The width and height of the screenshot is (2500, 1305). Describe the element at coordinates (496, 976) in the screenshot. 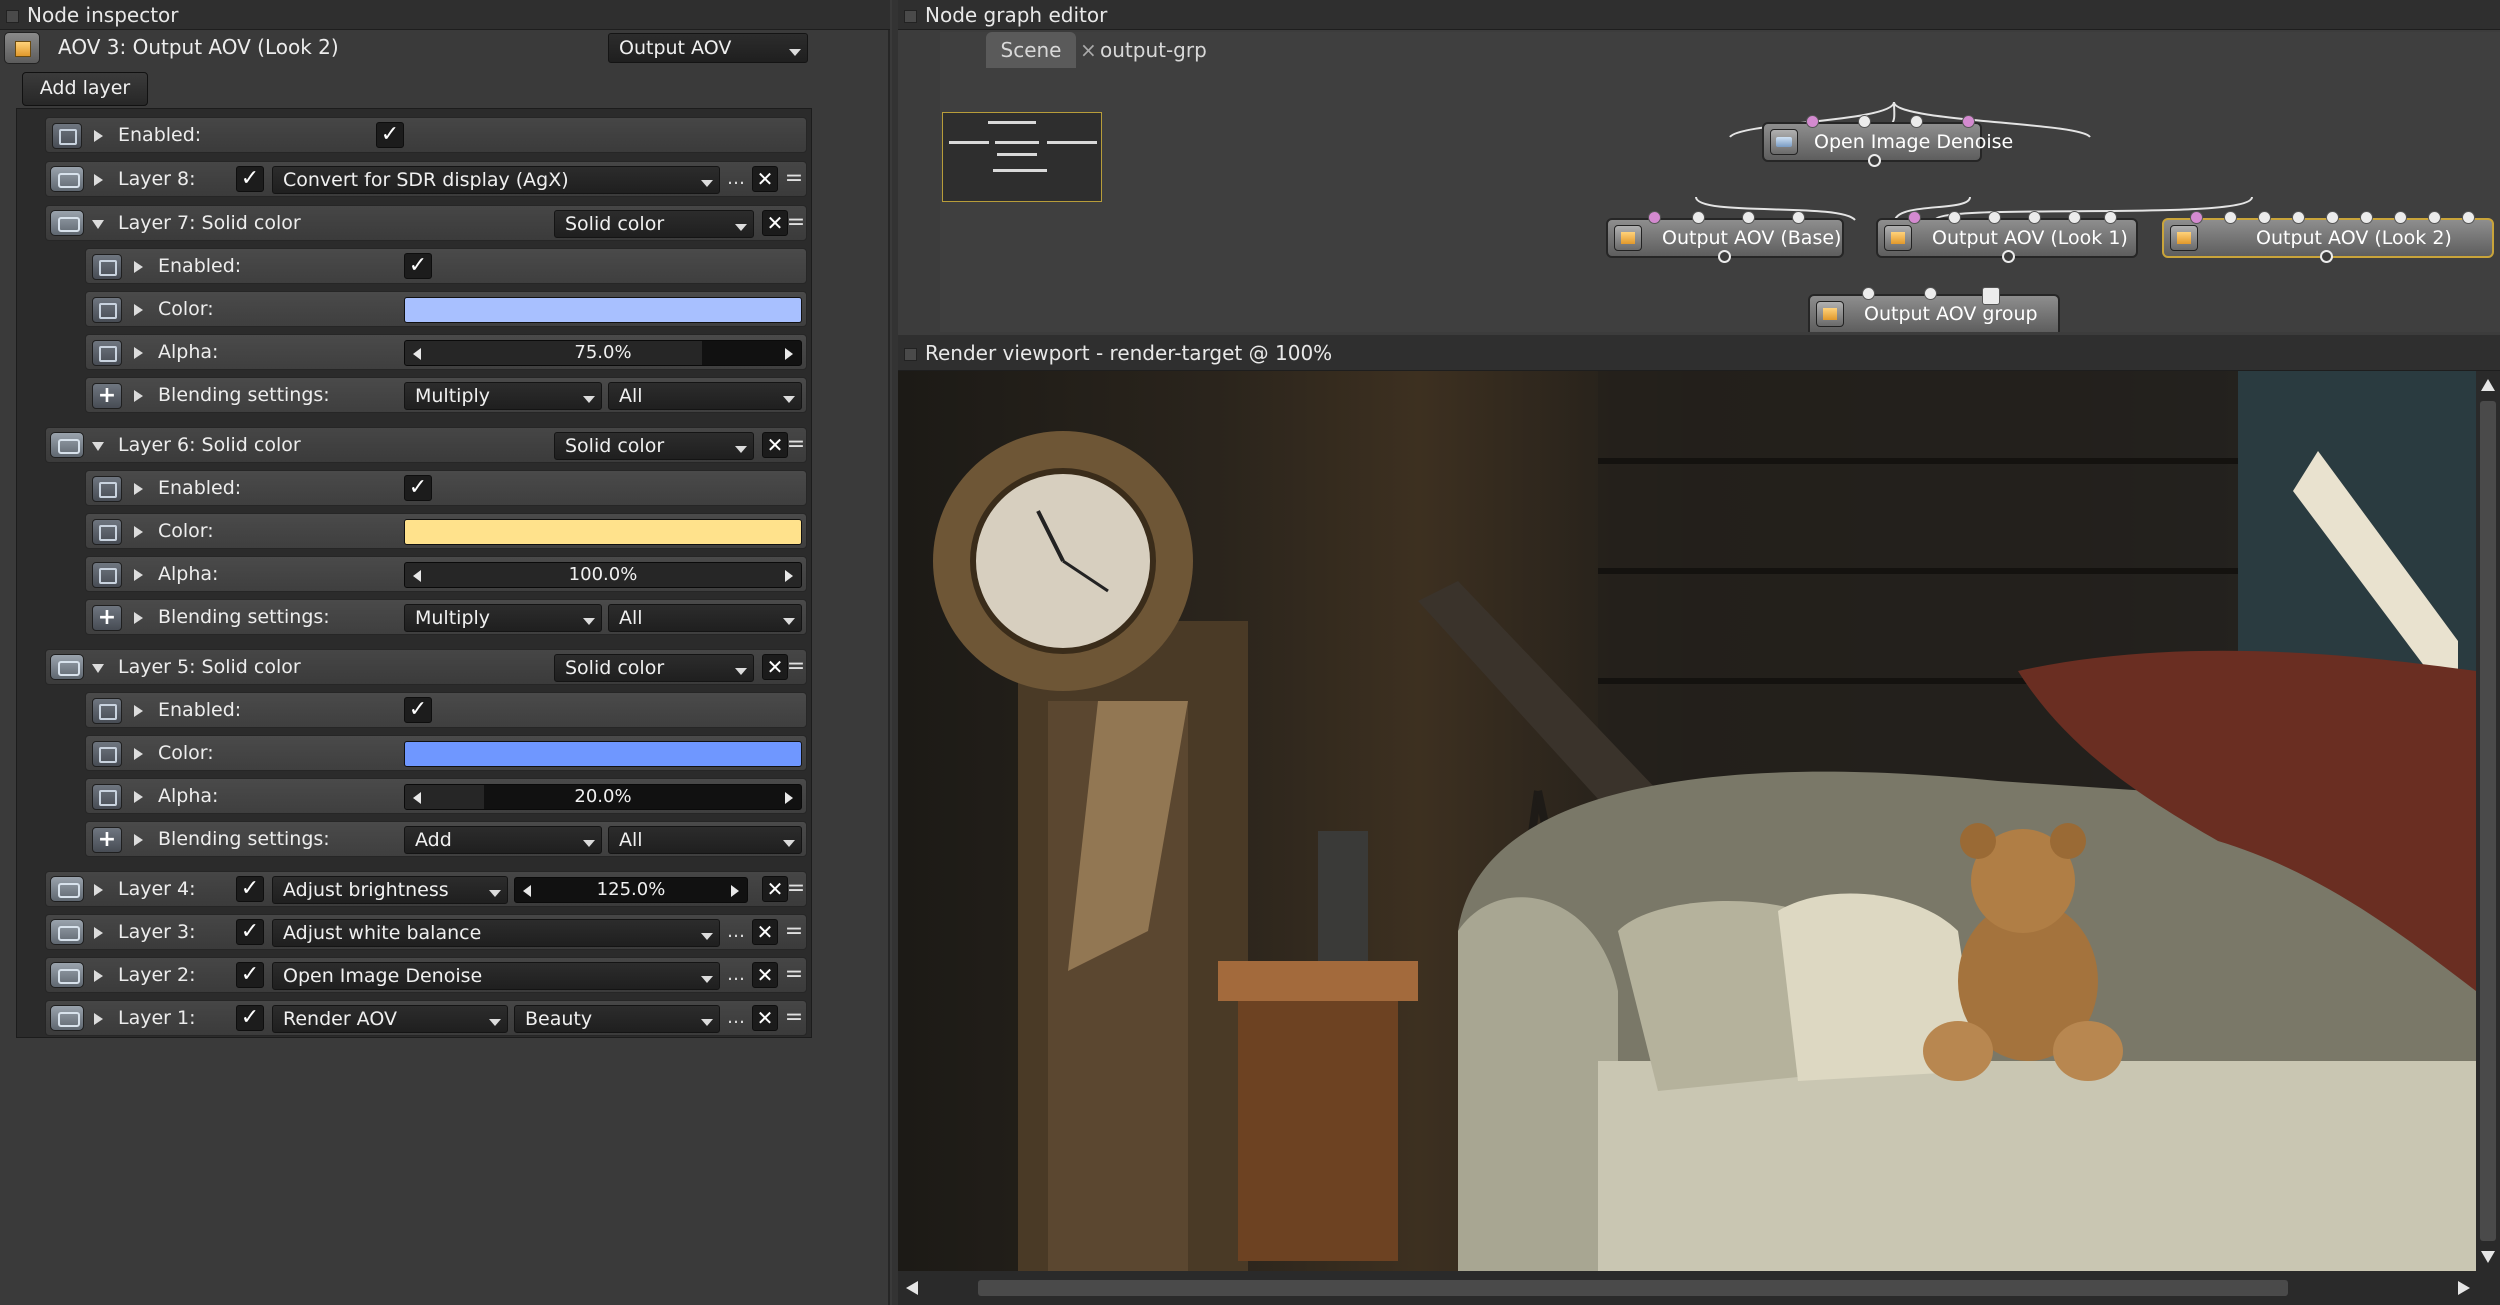

I see `layer-type-dropdown: Open Image Denoise` at that location.